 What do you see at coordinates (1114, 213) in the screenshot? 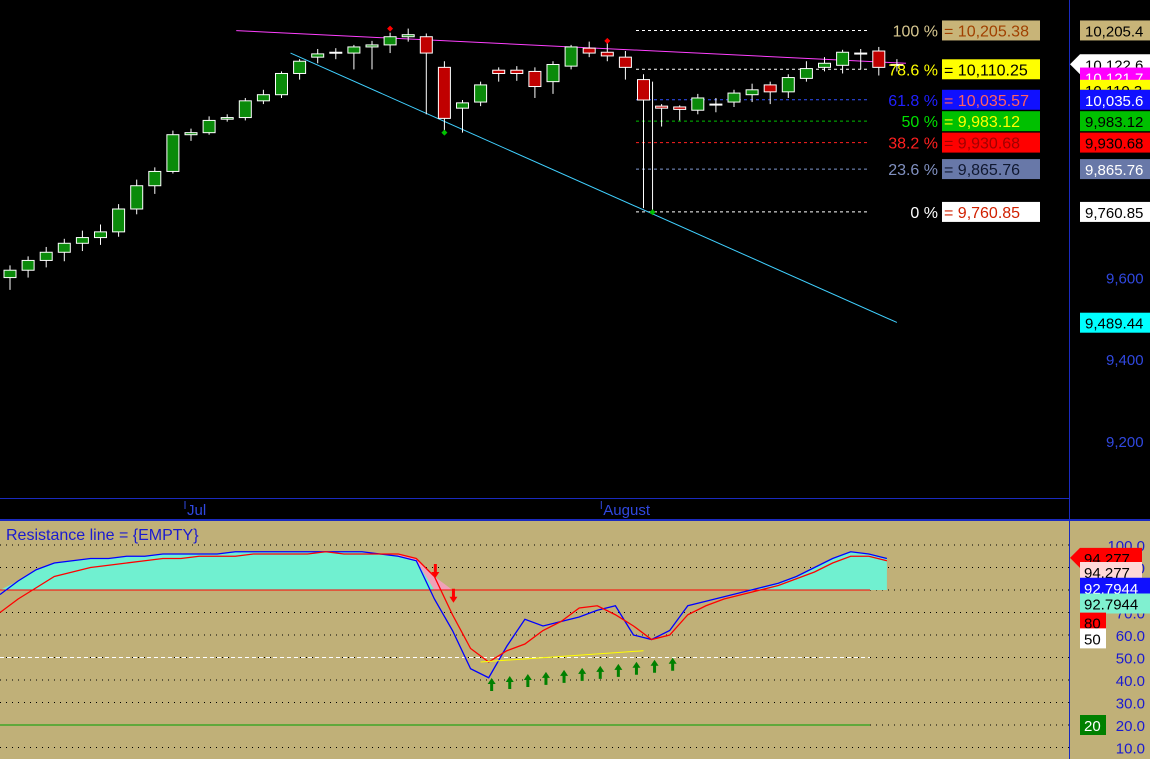
I see `price-tag-label: 9,760.85` at bounding box center [1114, 213].